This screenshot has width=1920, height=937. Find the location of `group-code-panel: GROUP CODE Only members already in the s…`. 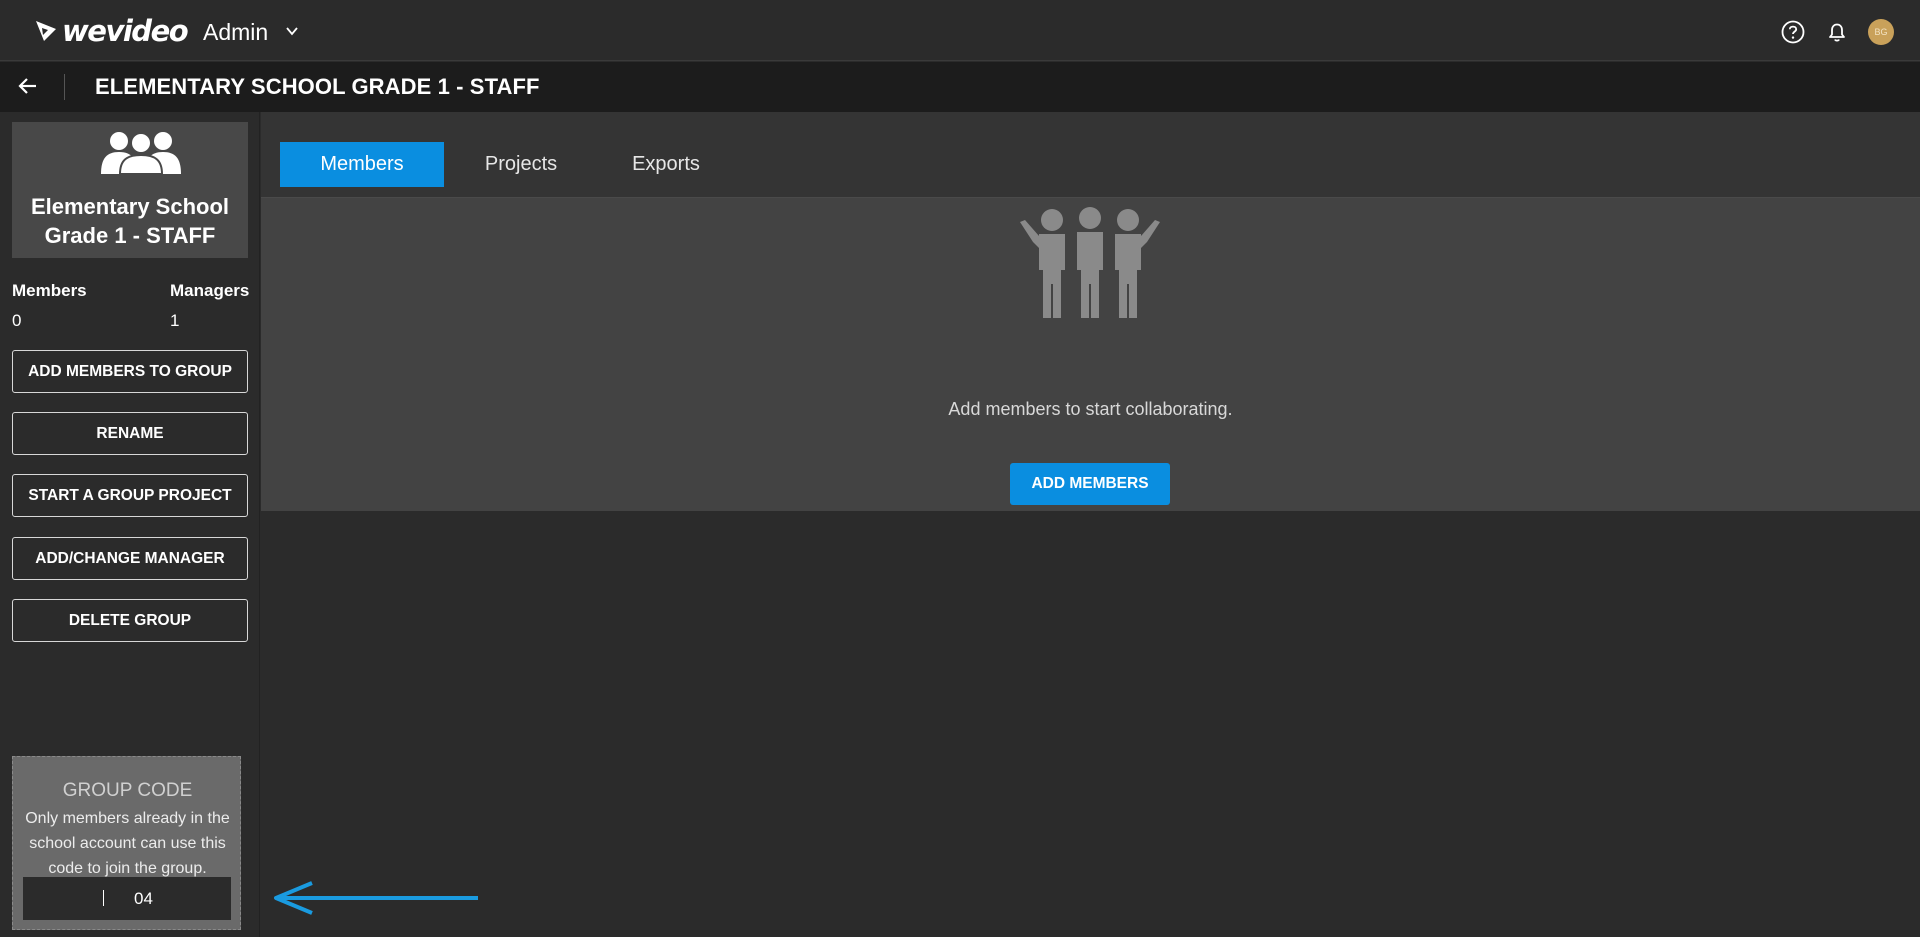

group-code-panel: GROUP CODE Only members already in the s… is located at coordinates (126, 843).